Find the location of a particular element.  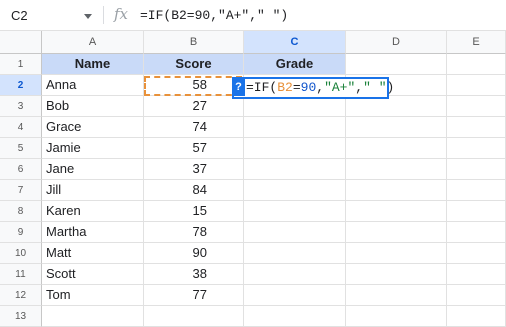

cell-b11: 38 is located at coordinates (194, 274).